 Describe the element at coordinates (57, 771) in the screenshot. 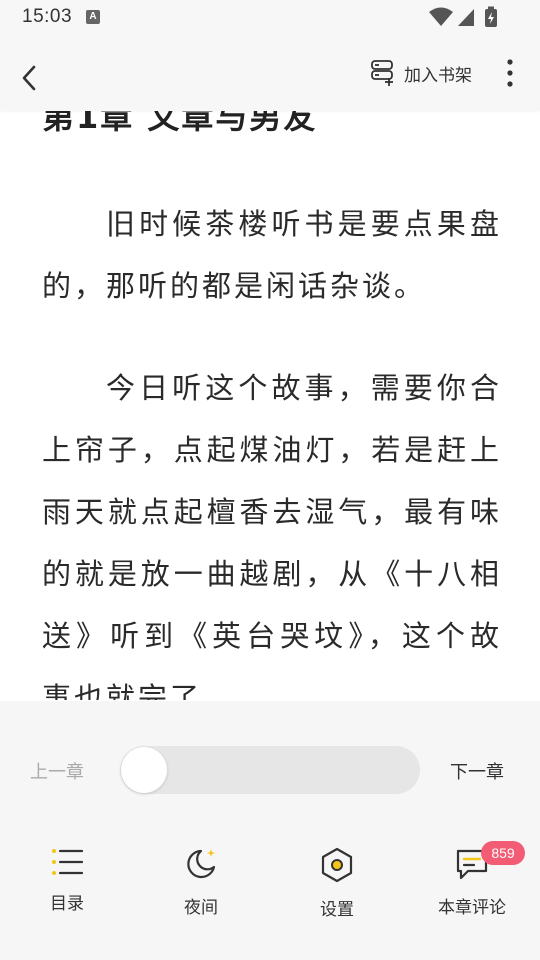

I see `prev-chapter-button: 上一章` at that location.